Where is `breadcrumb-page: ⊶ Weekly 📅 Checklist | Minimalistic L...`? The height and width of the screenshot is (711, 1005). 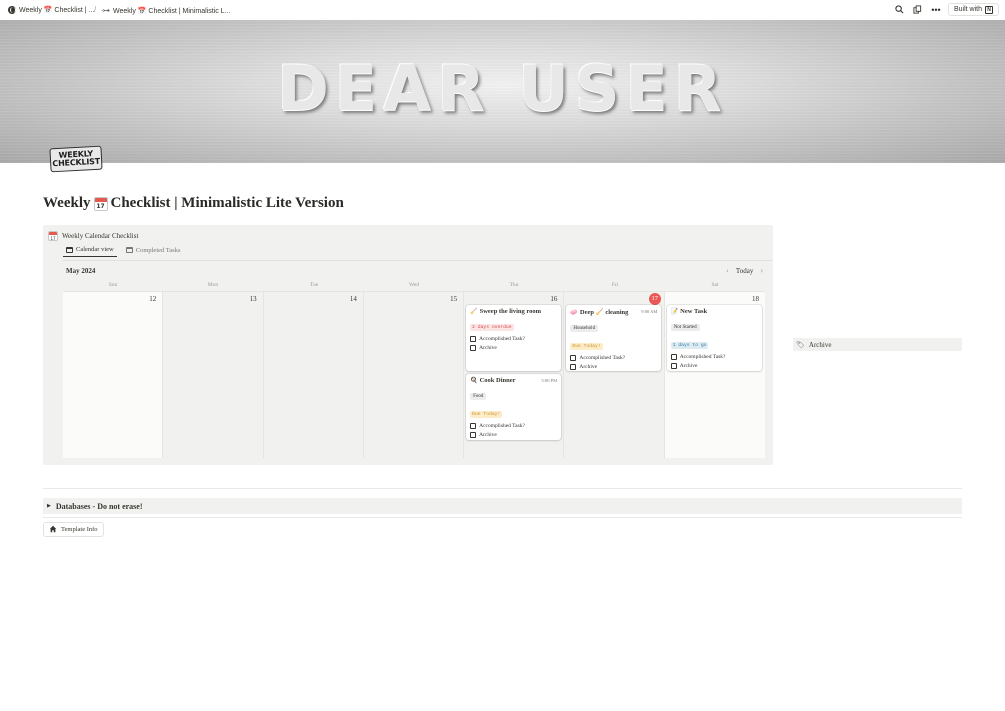
breadcrumb-page: ⊶ Weekly 📅 Checklist | Minimalistic L... is located at coordinates (166, 10).